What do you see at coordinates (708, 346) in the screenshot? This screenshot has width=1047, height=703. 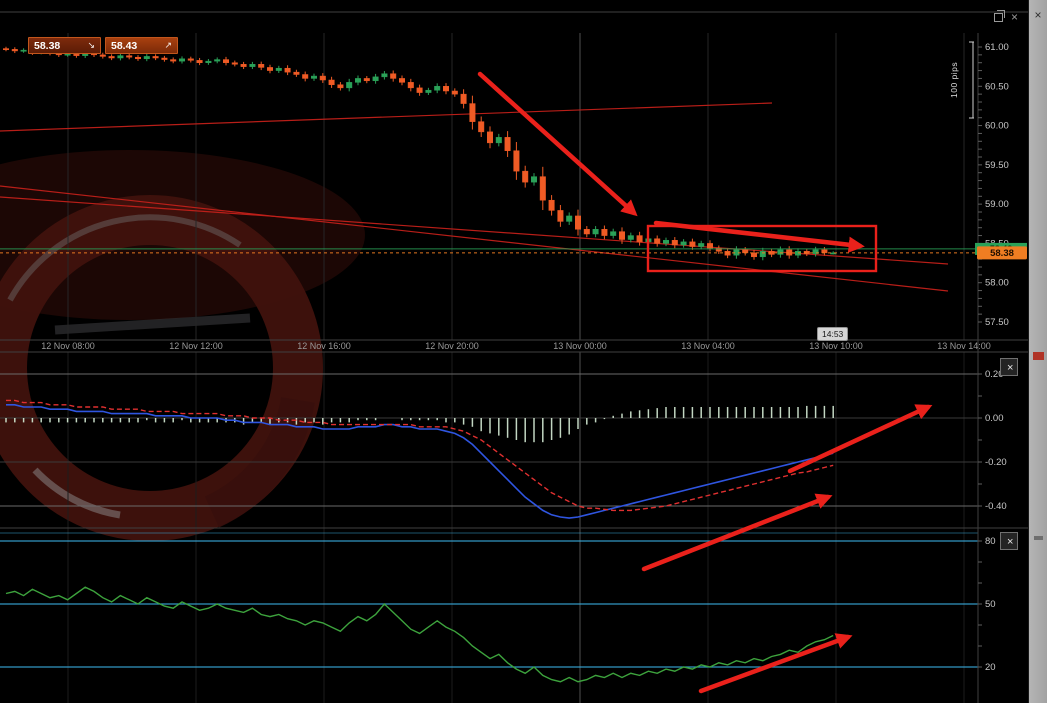 I see `svg-text: 13 Nov 04:00` at bounding box center [708, 346].